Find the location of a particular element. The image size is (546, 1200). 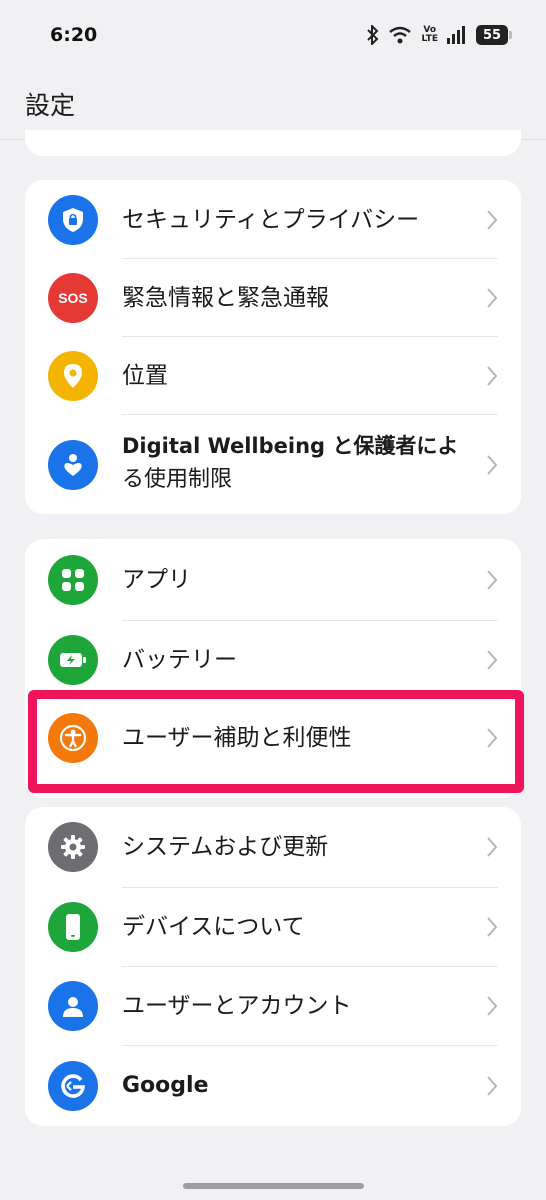

settings-item-label: 緊急情報と緊急通報 is located at coordinates (225, 298).